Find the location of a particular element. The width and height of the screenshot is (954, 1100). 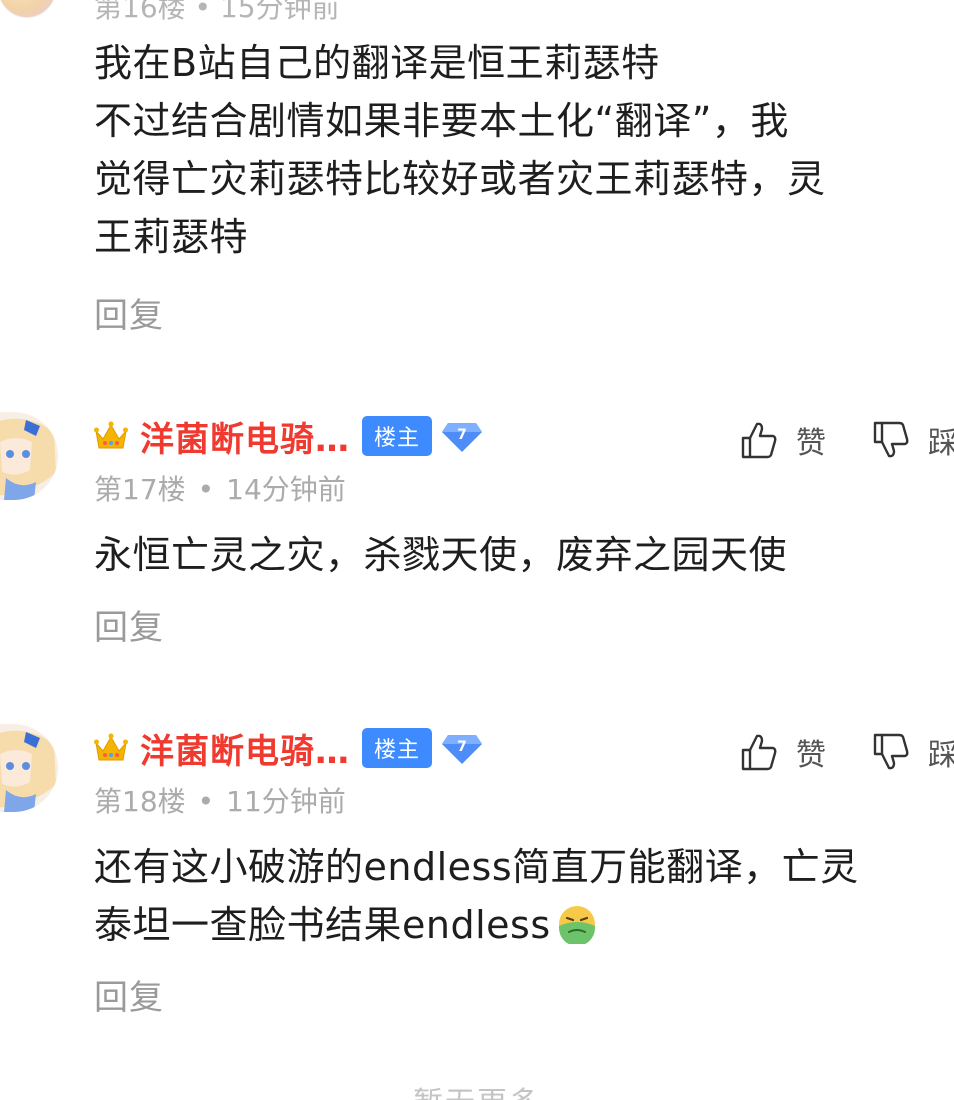

comment-body-line: 永恒亡灵之灾，杀戮天使，废弃之园天使 is located at coordinates (441, 555).